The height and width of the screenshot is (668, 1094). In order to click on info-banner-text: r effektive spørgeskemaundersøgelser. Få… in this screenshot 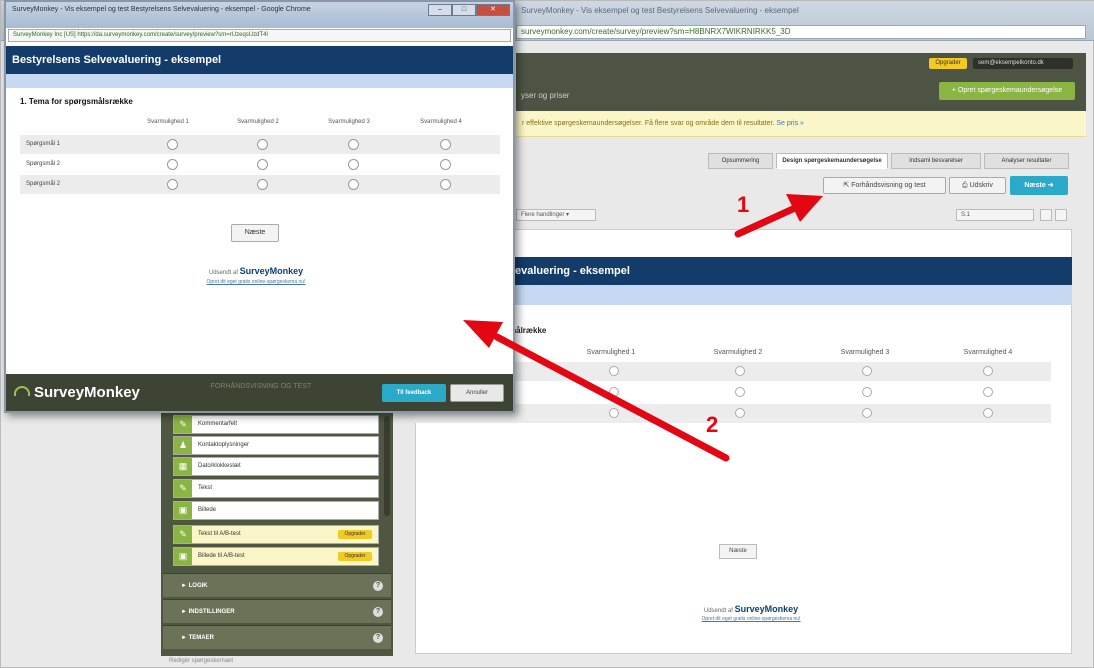, I will do `click(648, 123)`.